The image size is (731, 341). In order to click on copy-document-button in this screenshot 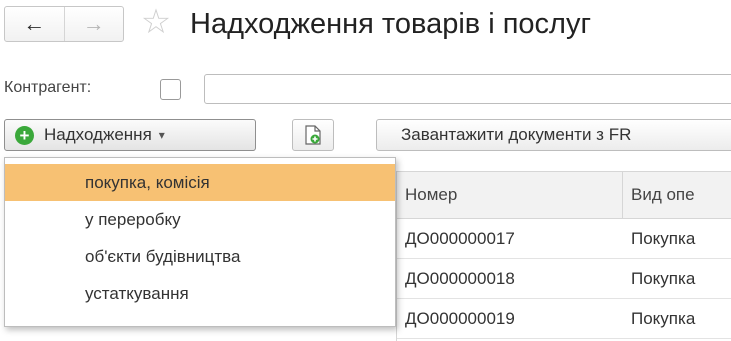, I will do `click(313, 135)`.